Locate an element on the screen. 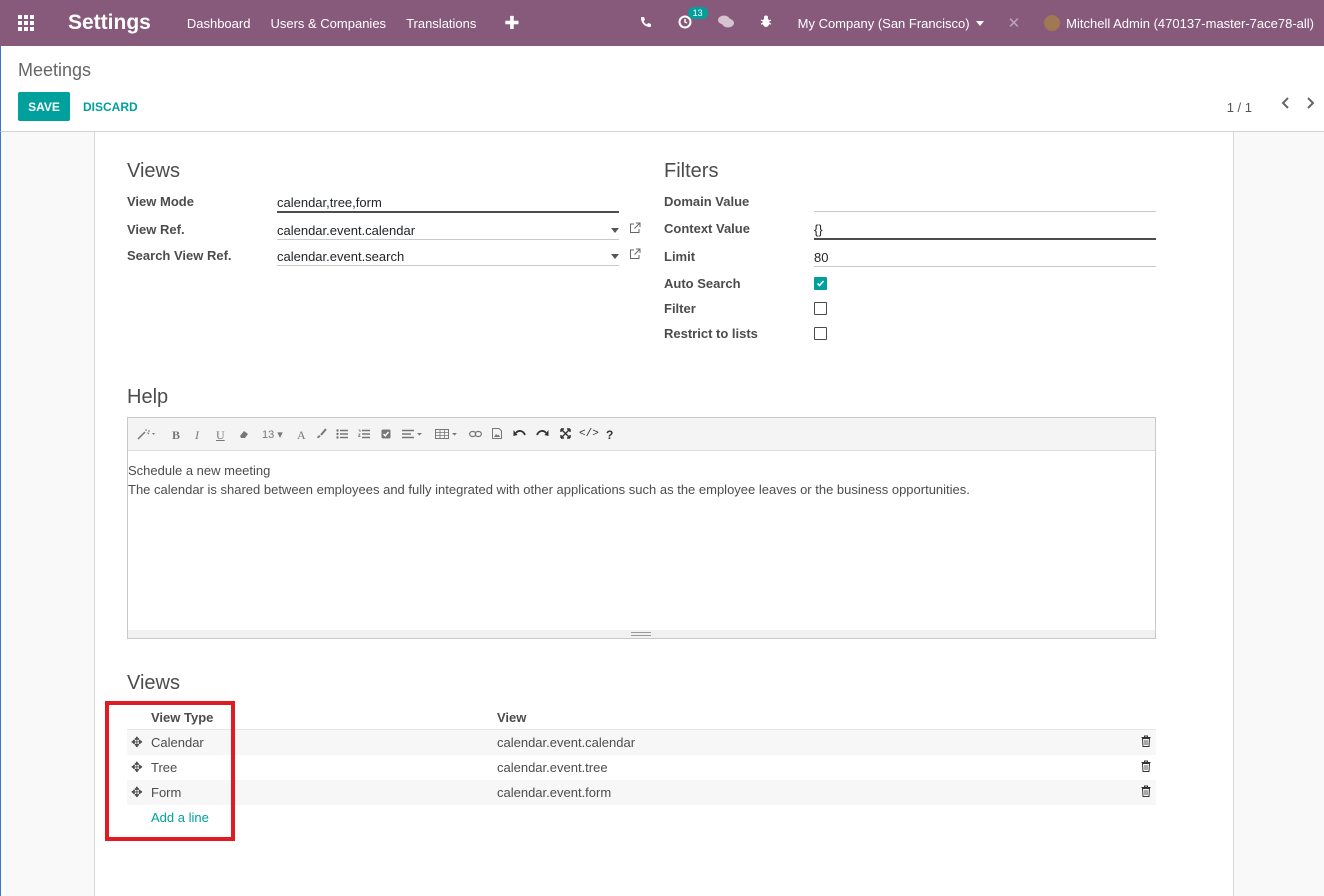  domain-value-label: Domain Value is located at coordinates (707, 201).